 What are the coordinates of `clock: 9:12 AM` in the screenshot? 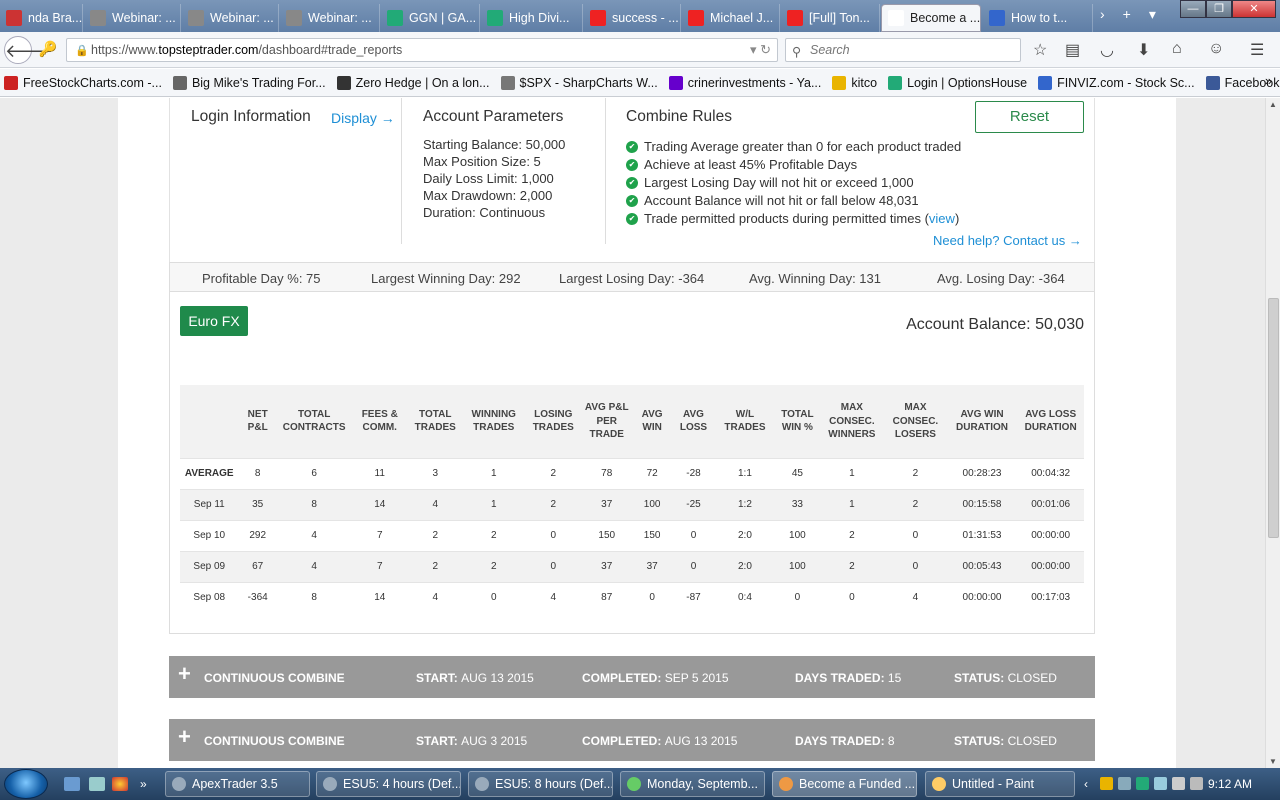 It's located at (1230, 784).